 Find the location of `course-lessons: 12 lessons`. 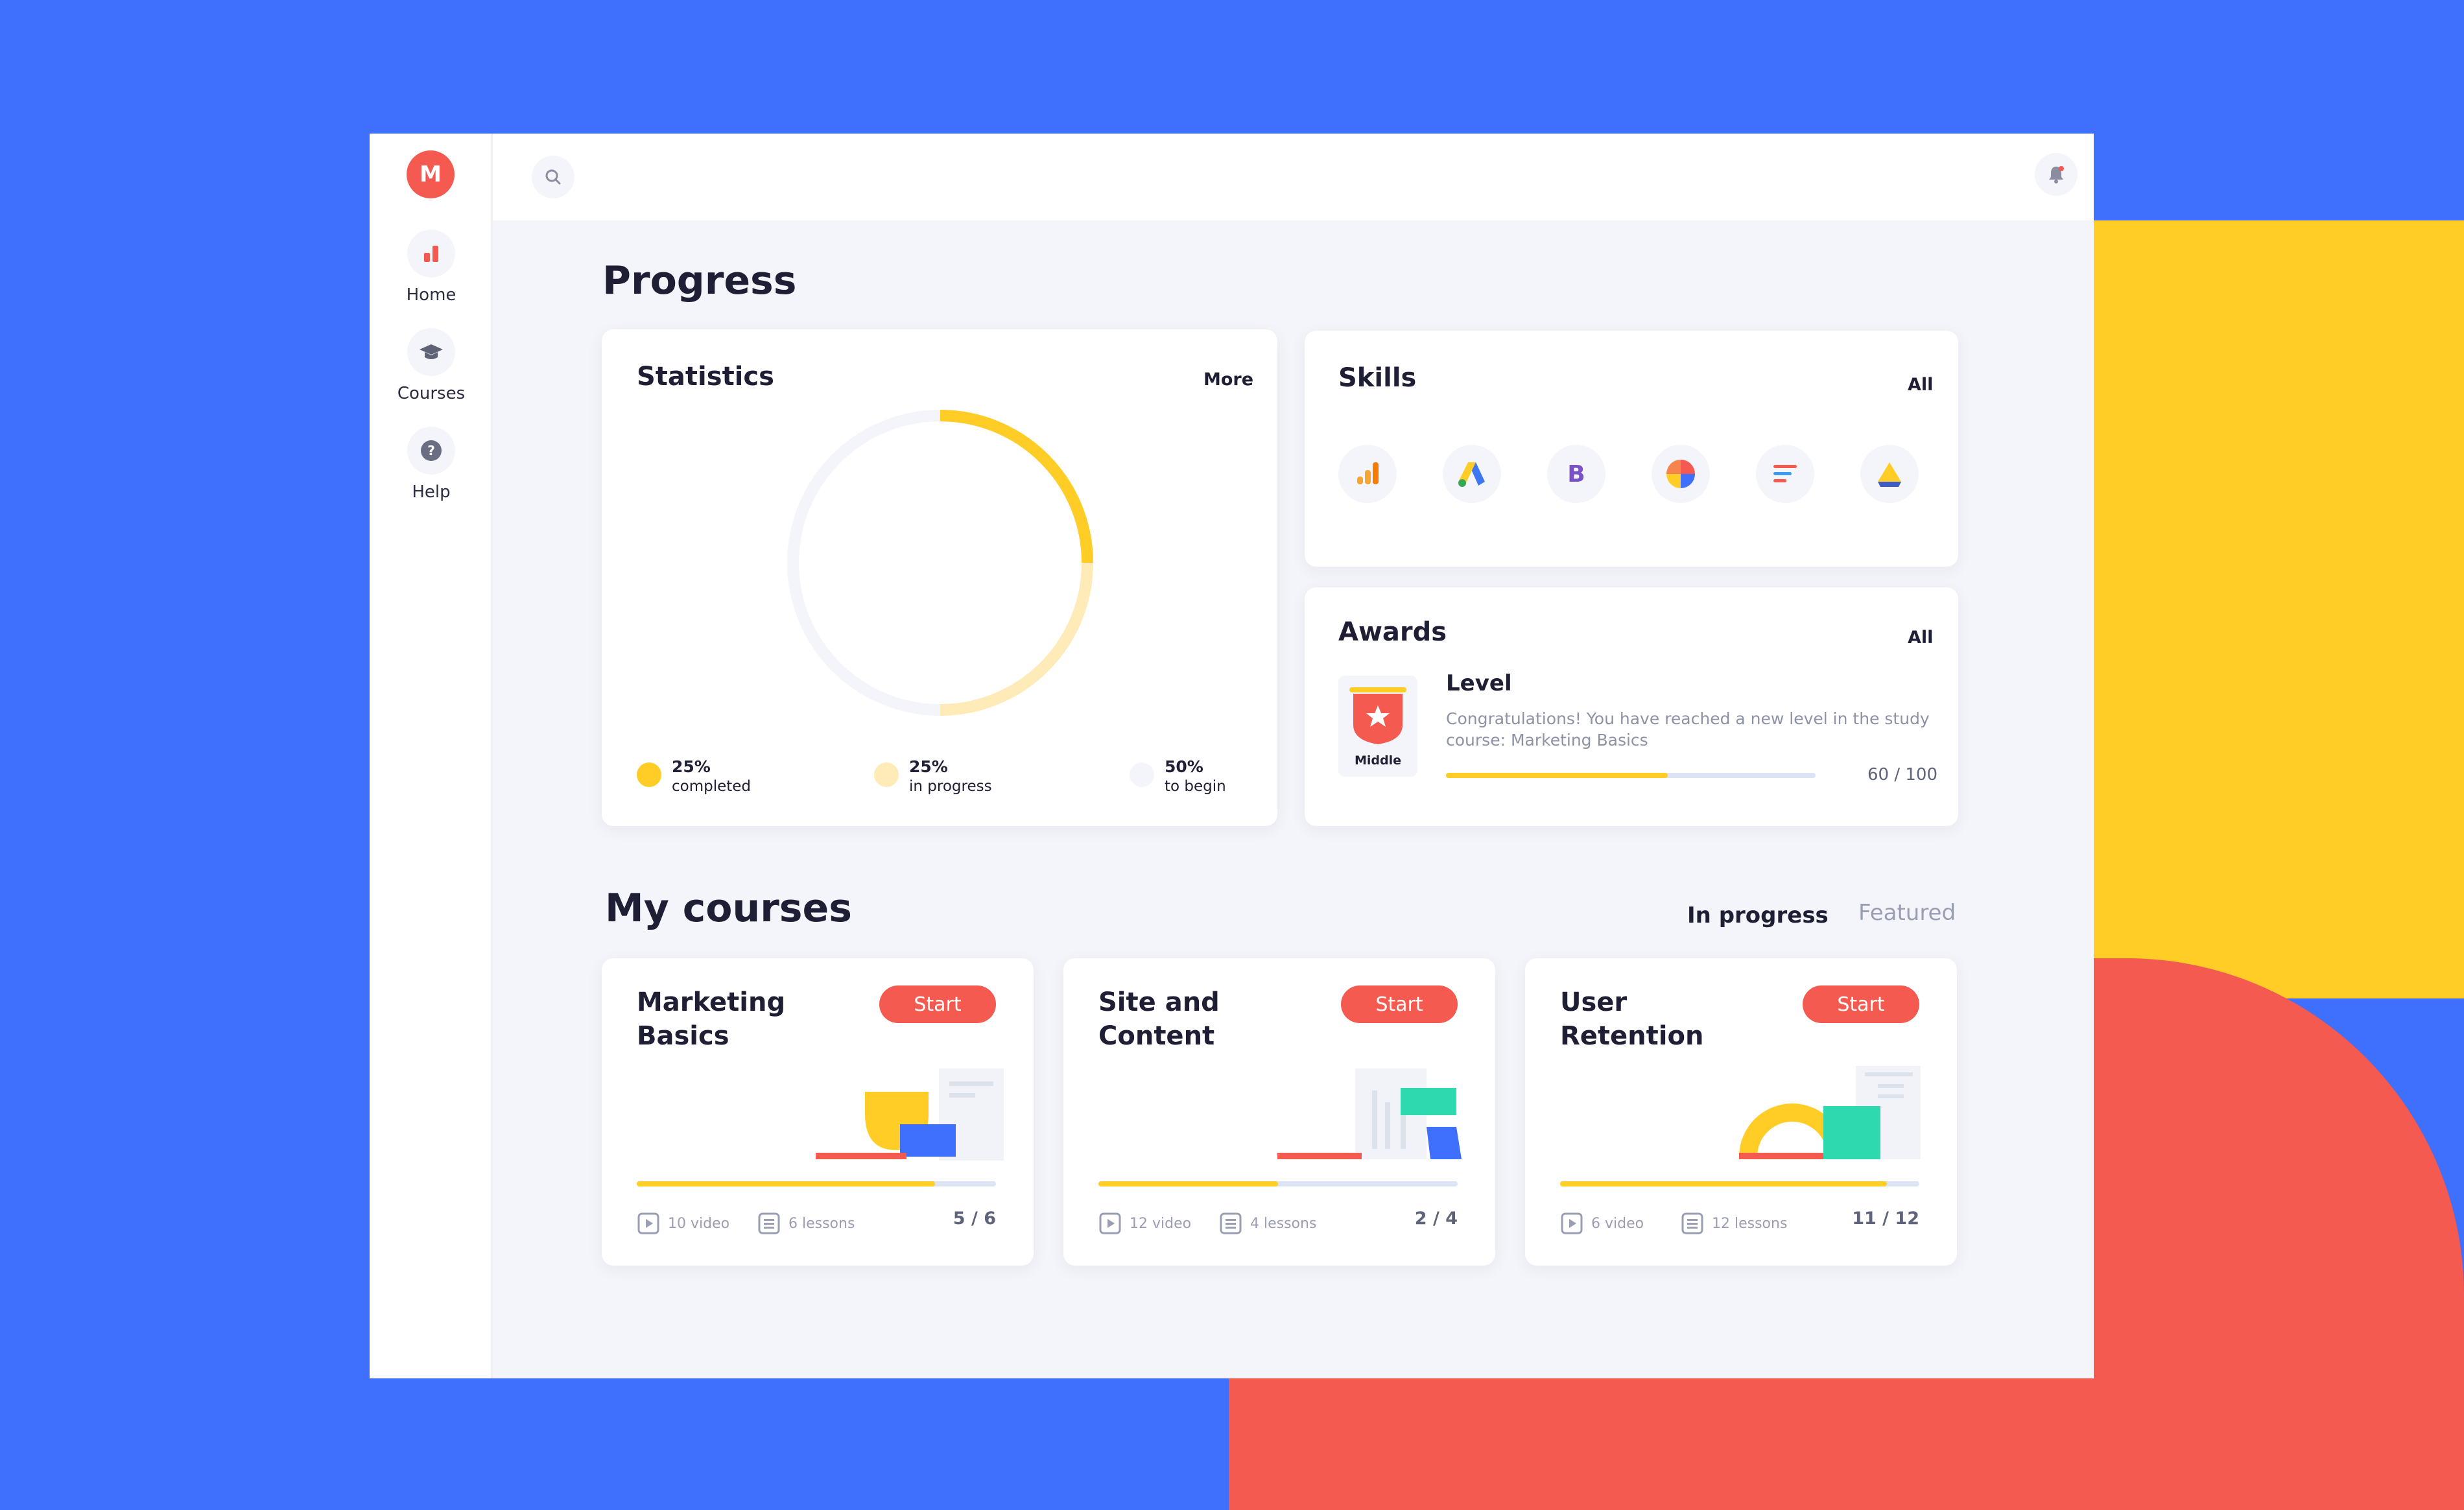

course-lessons: 12 lessons is located at coordinates (1750, 1223).